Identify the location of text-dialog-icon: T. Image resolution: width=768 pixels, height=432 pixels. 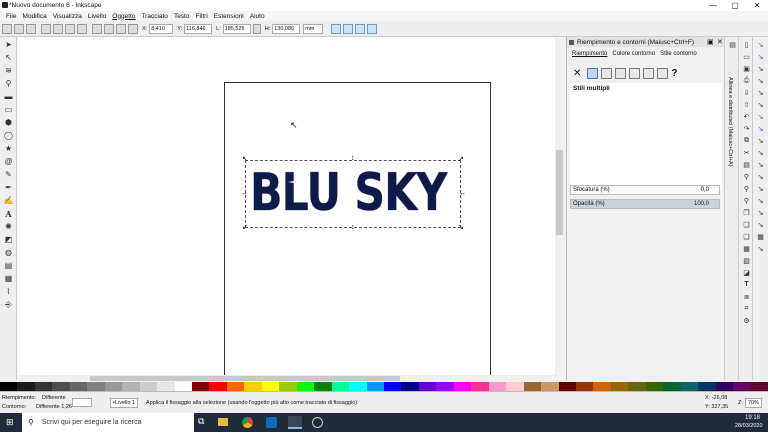
(746, 284).